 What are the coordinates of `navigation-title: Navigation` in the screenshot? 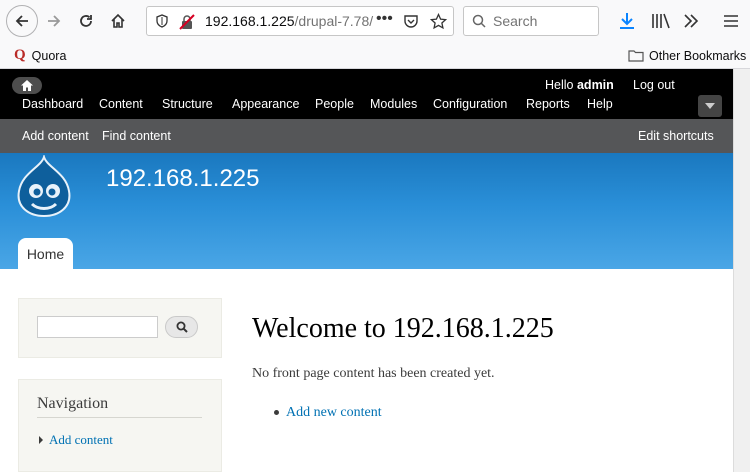 It's located at (73, 403).